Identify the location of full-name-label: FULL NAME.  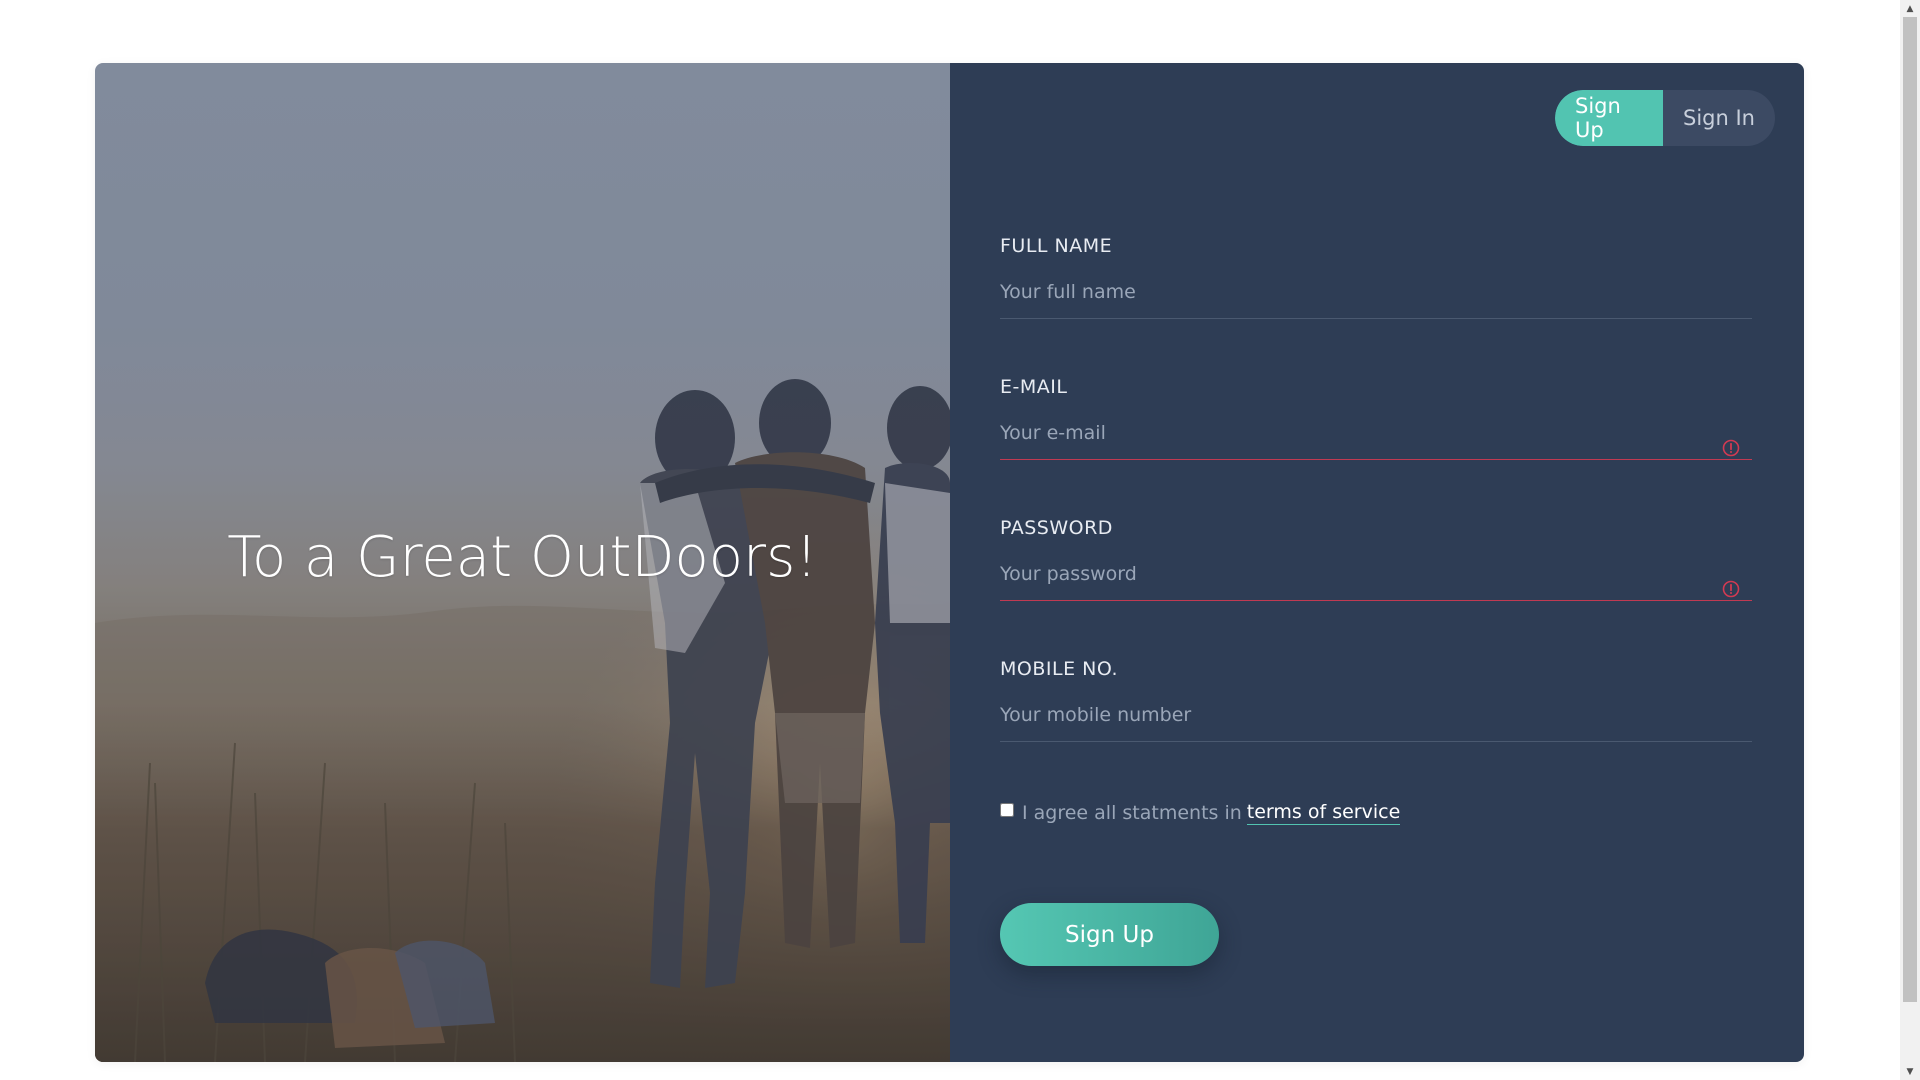
(1056, 246).